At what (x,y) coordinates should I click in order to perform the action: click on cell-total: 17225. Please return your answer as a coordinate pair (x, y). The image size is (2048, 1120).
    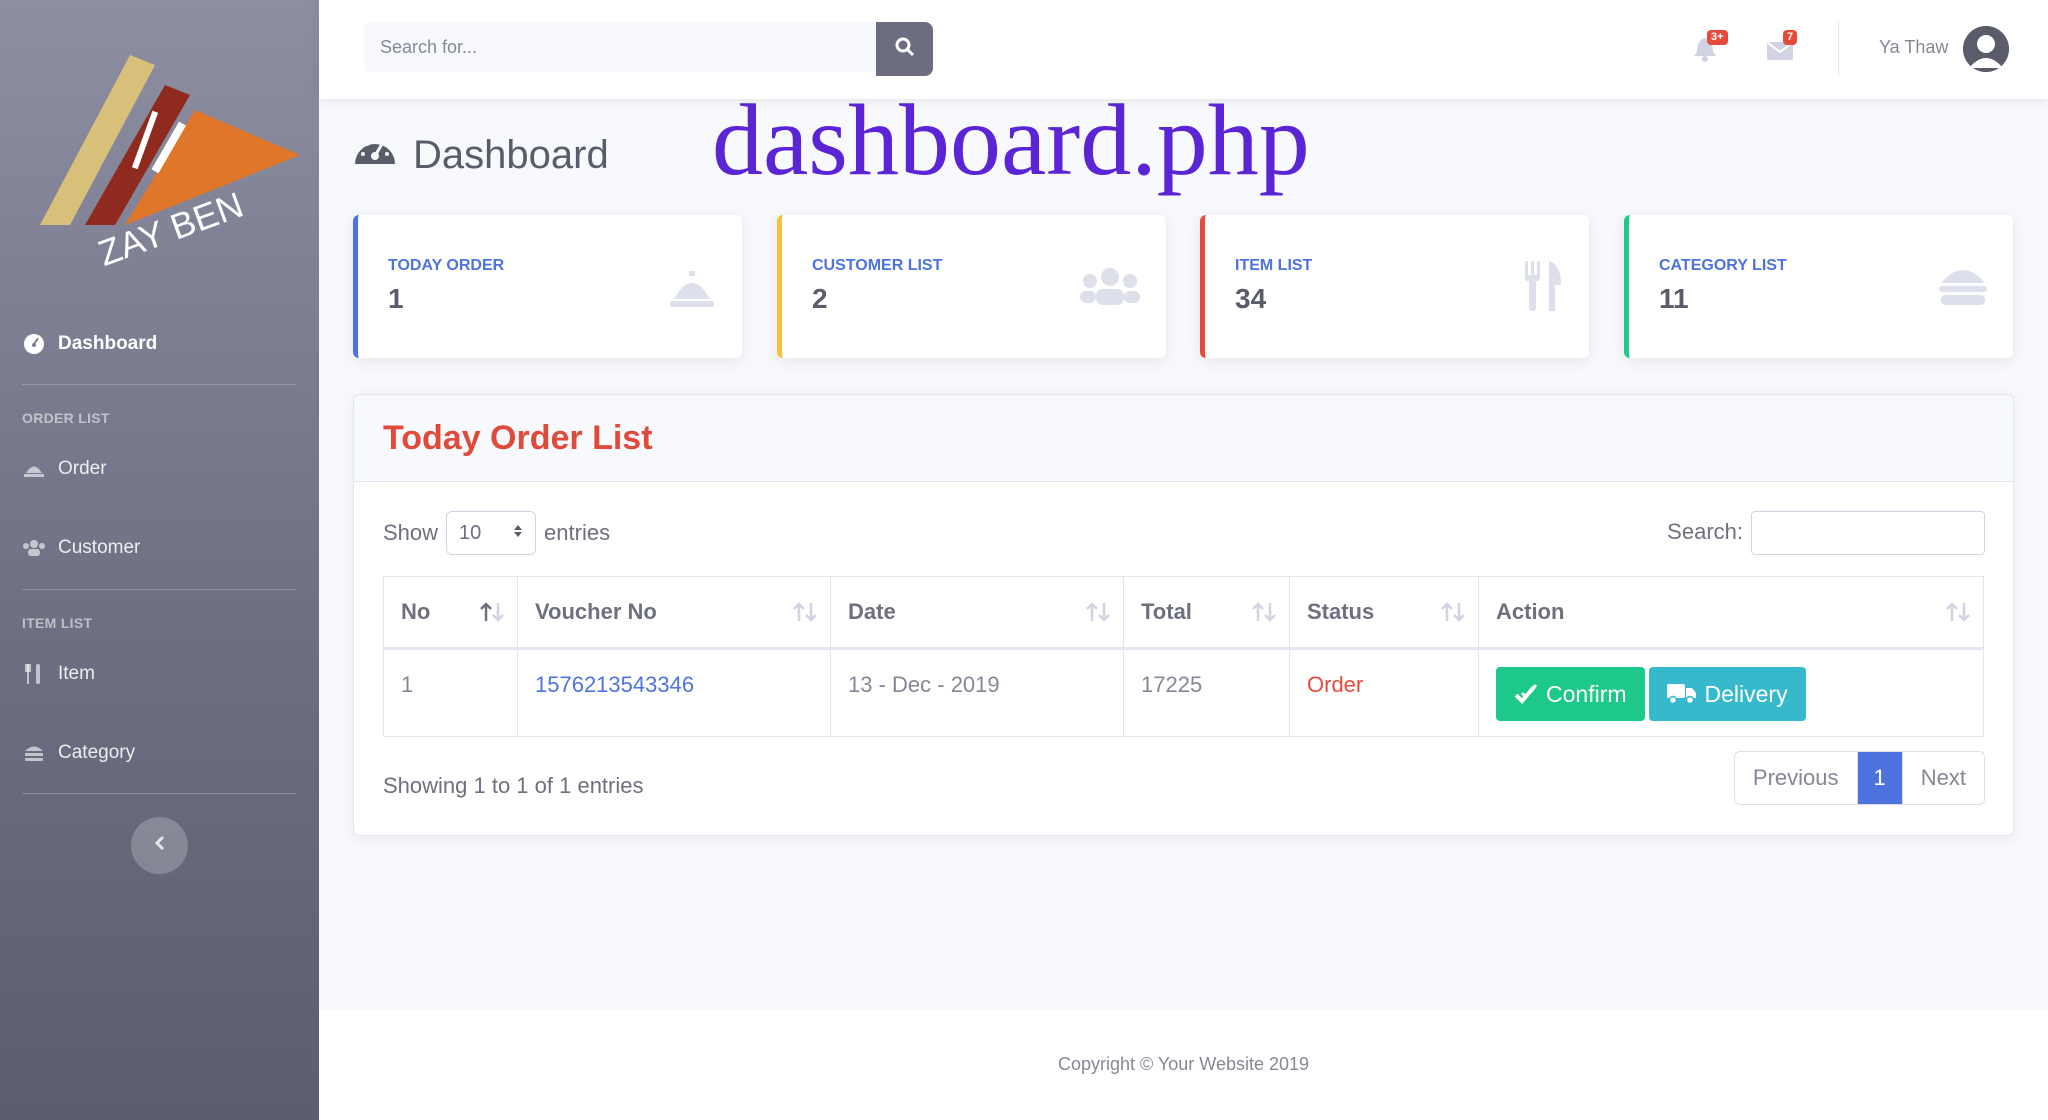
    Looking at the image, I should click on (1206, 692).